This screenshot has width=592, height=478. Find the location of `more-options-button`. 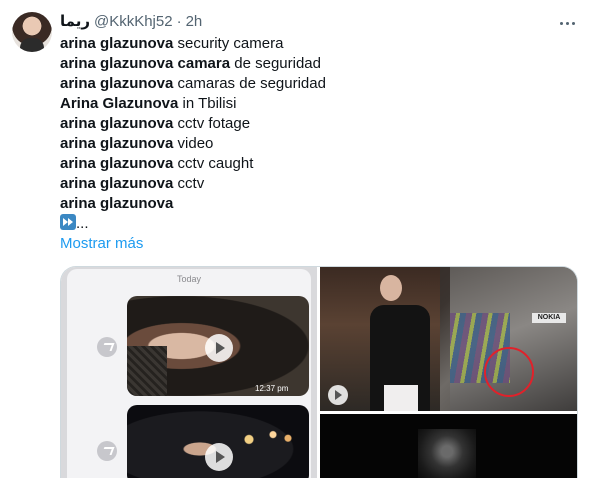

more-options-button is located at coordinates (567, 23).